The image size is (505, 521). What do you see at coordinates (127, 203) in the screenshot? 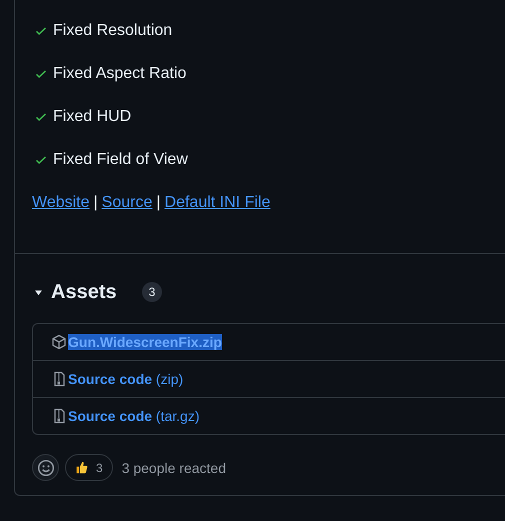
I see `link: Source` at bounding box center [127, 203].